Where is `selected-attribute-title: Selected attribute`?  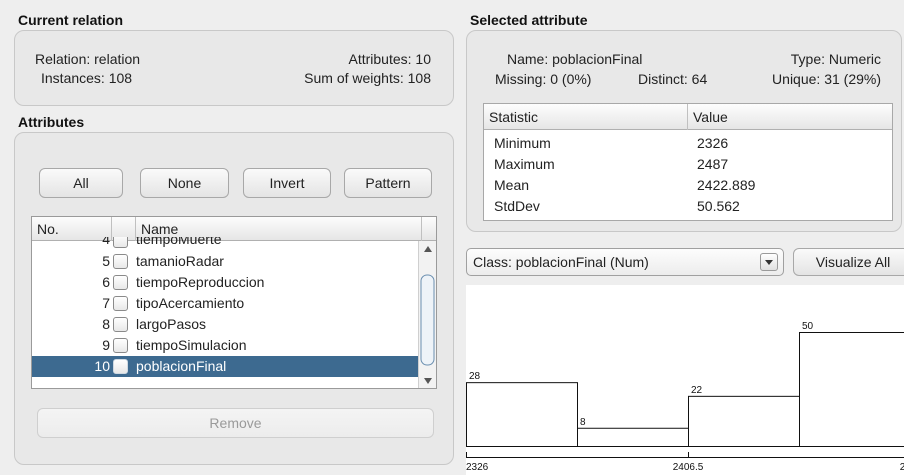 selected-attribute-title: Selected attribute is located at coordinates (529, 20).